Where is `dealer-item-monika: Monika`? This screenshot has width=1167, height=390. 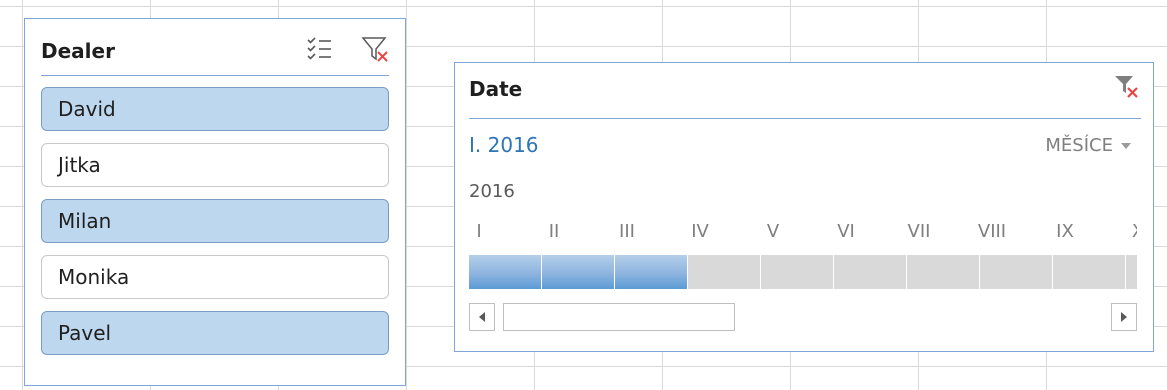 dealer-item-monika: Monika is located at coordinates (215, 277).